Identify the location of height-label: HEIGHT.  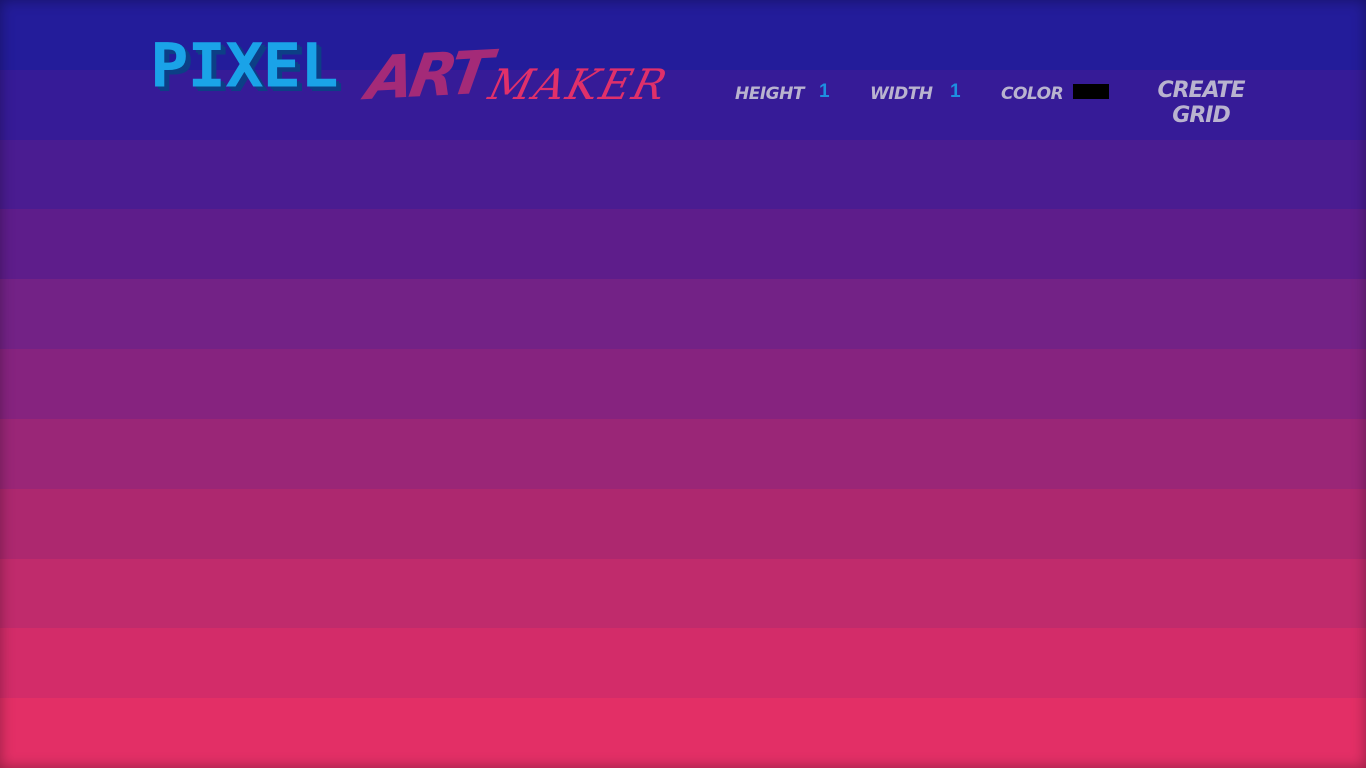
(769, 94).